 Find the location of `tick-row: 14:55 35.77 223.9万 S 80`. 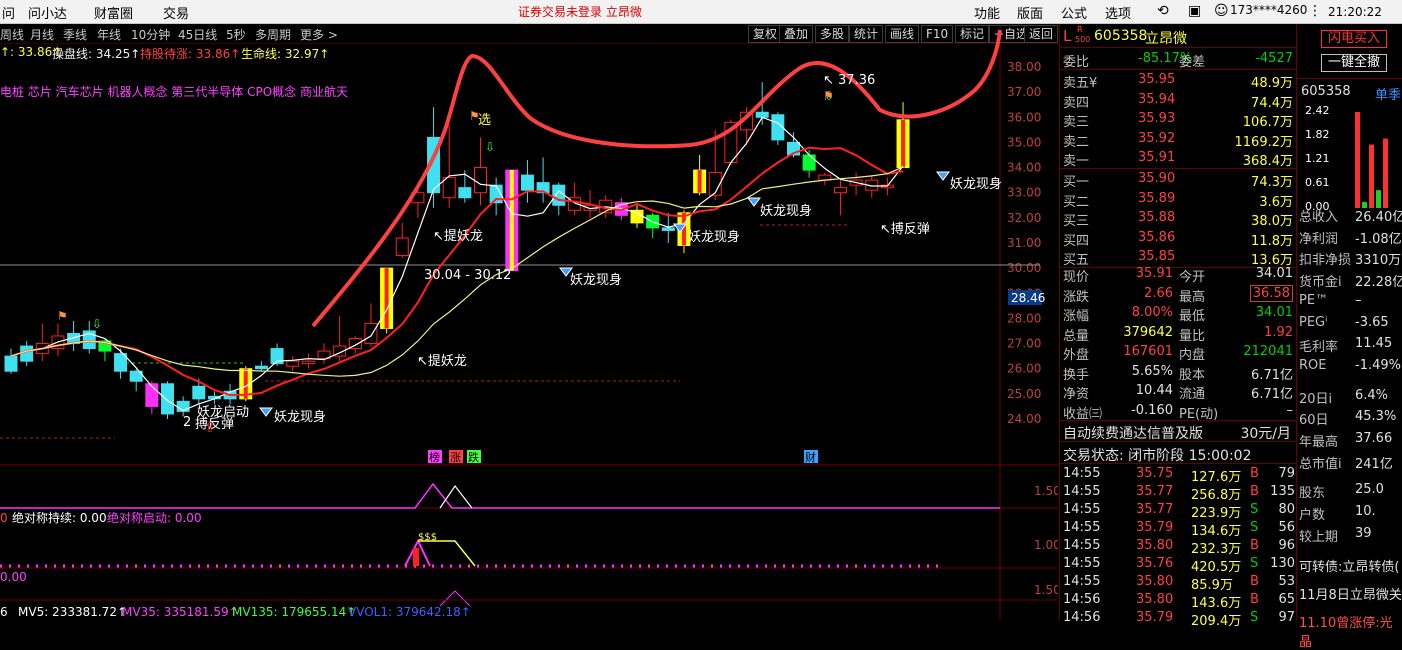

tick-row: 14:55 35.77 223.9万 S 80 is located at coordinates (1178, 511).